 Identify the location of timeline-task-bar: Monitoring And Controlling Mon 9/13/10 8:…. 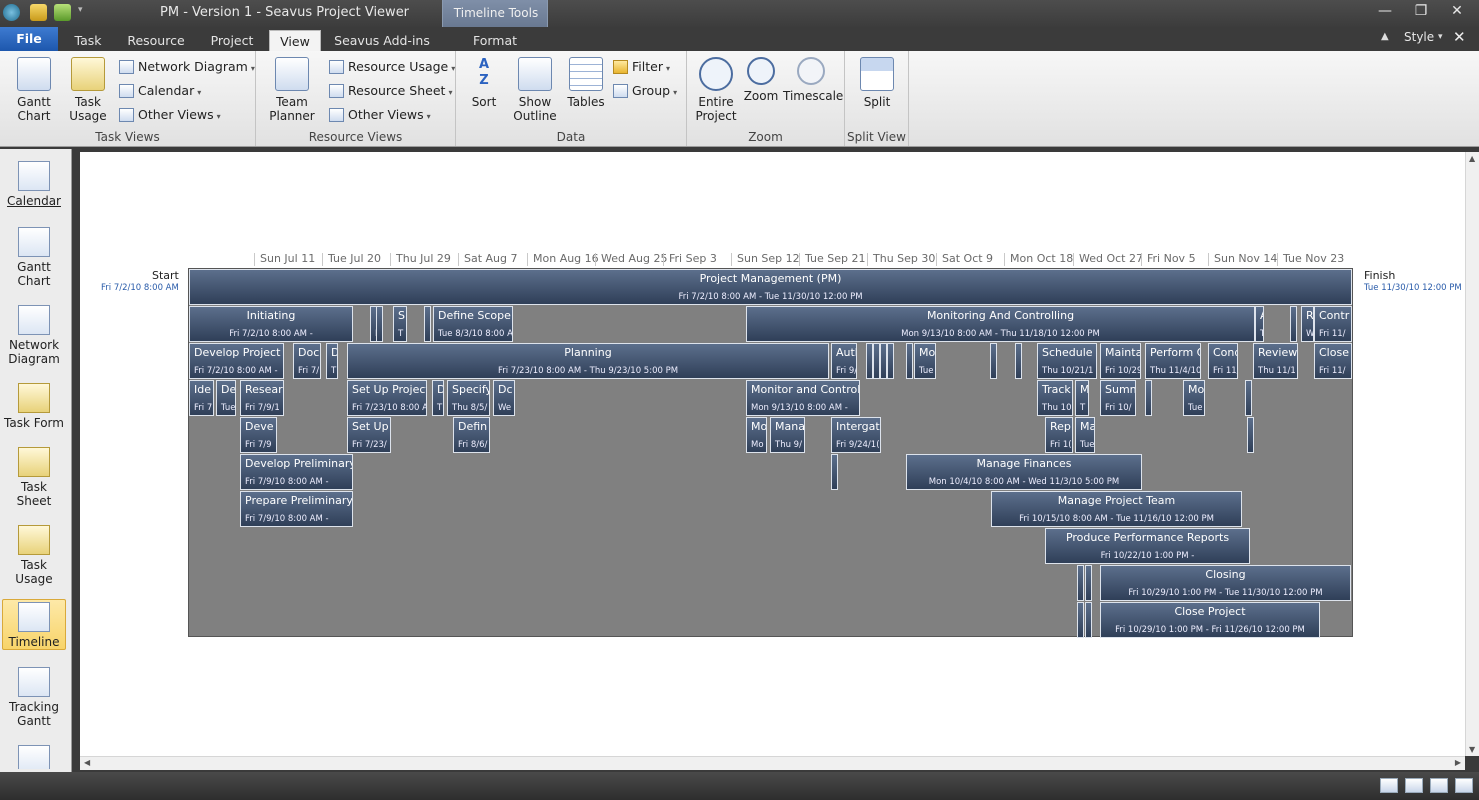
(1000, 324).